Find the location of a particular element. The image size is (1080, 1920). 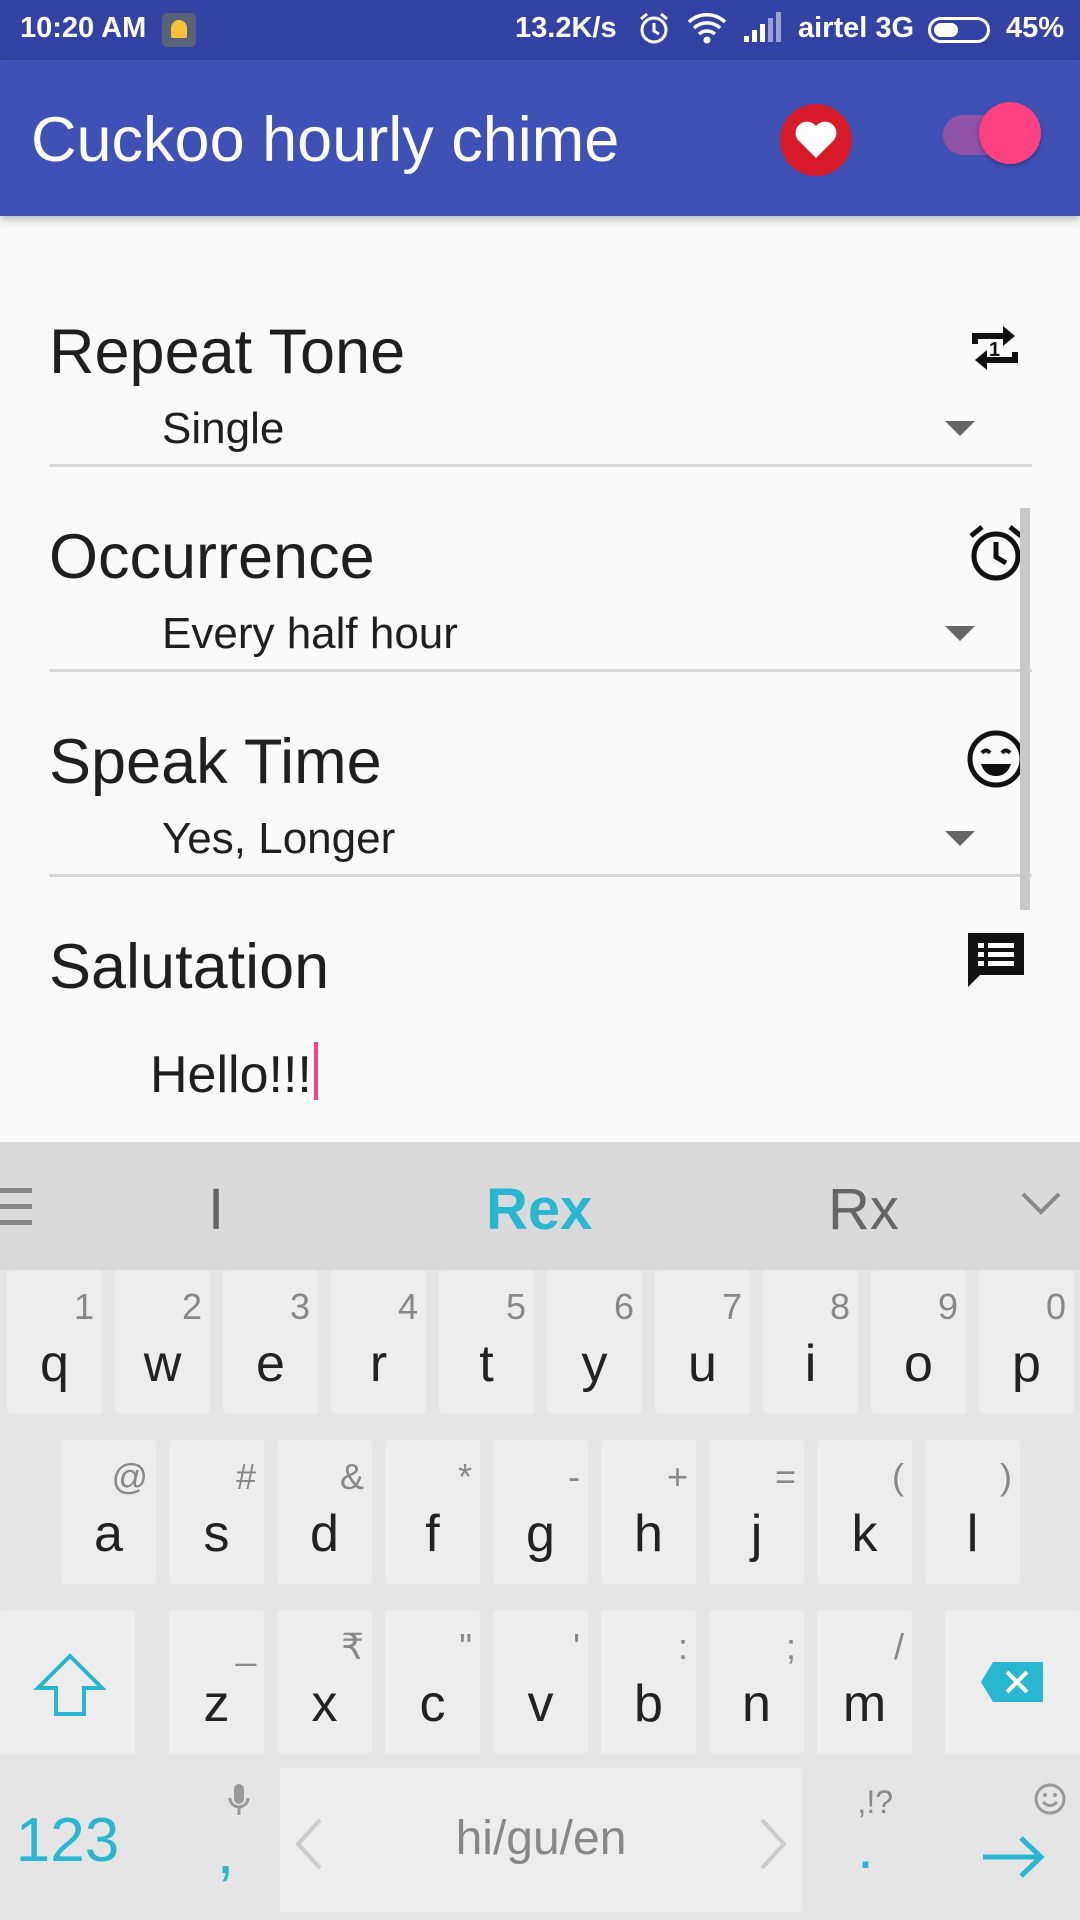

key-char: a is located at coordinates (108, 1534).